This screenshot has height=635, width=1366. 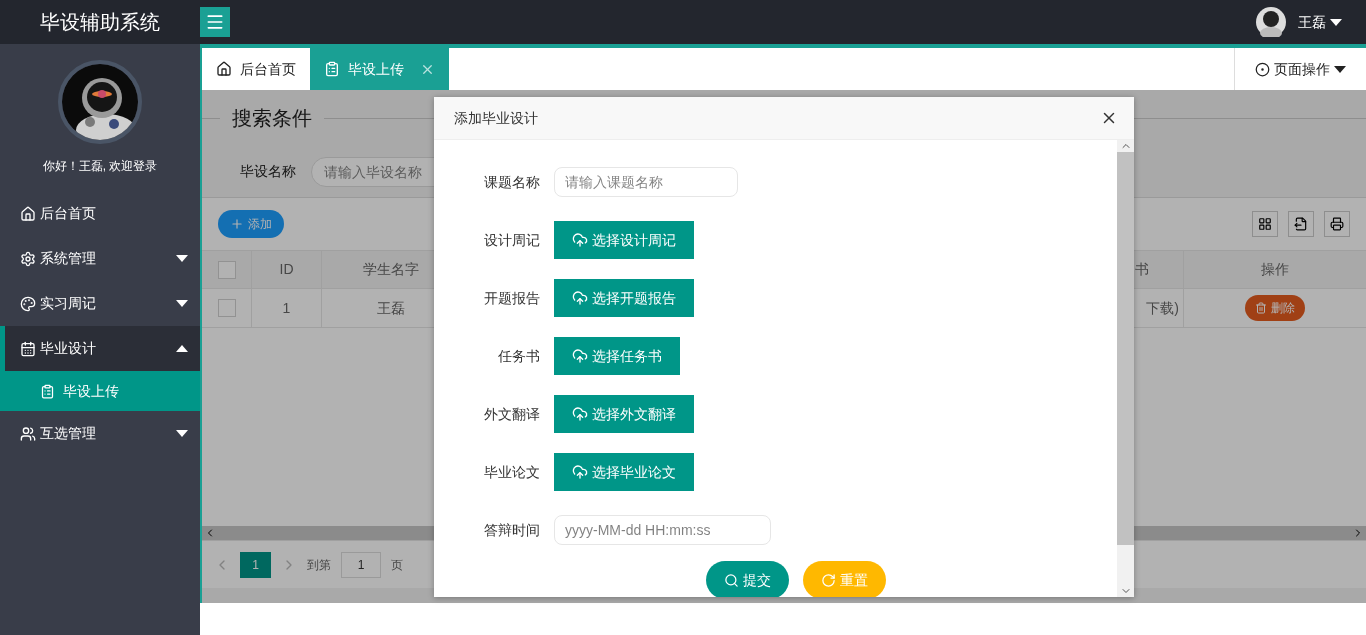 What do you see at coordinates (511, 472) in the screenshot?
I see `field-label: 毕业论文` at bounding box center [511, 472].